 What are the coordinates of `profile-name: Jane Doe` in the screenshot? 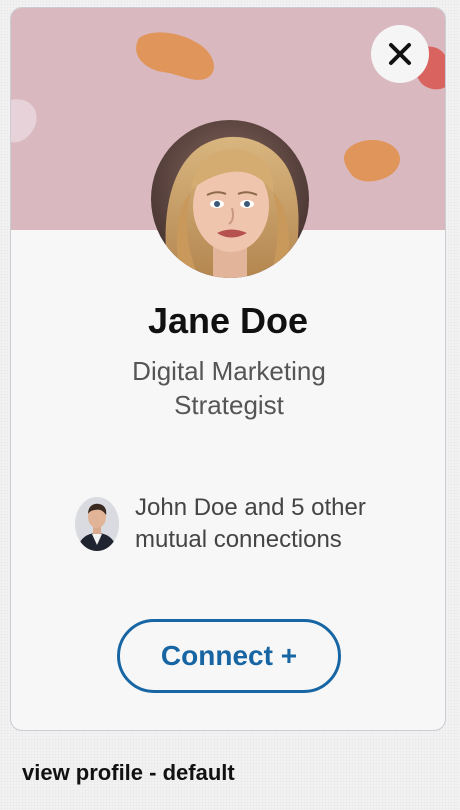 It's located at (228, 320).